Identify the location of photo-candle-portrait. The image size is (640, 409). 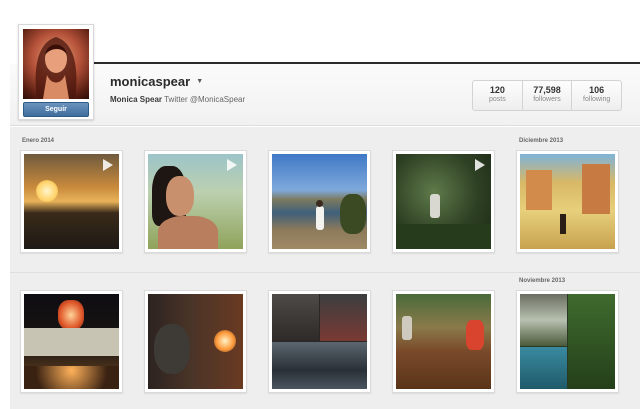
(195, 341).